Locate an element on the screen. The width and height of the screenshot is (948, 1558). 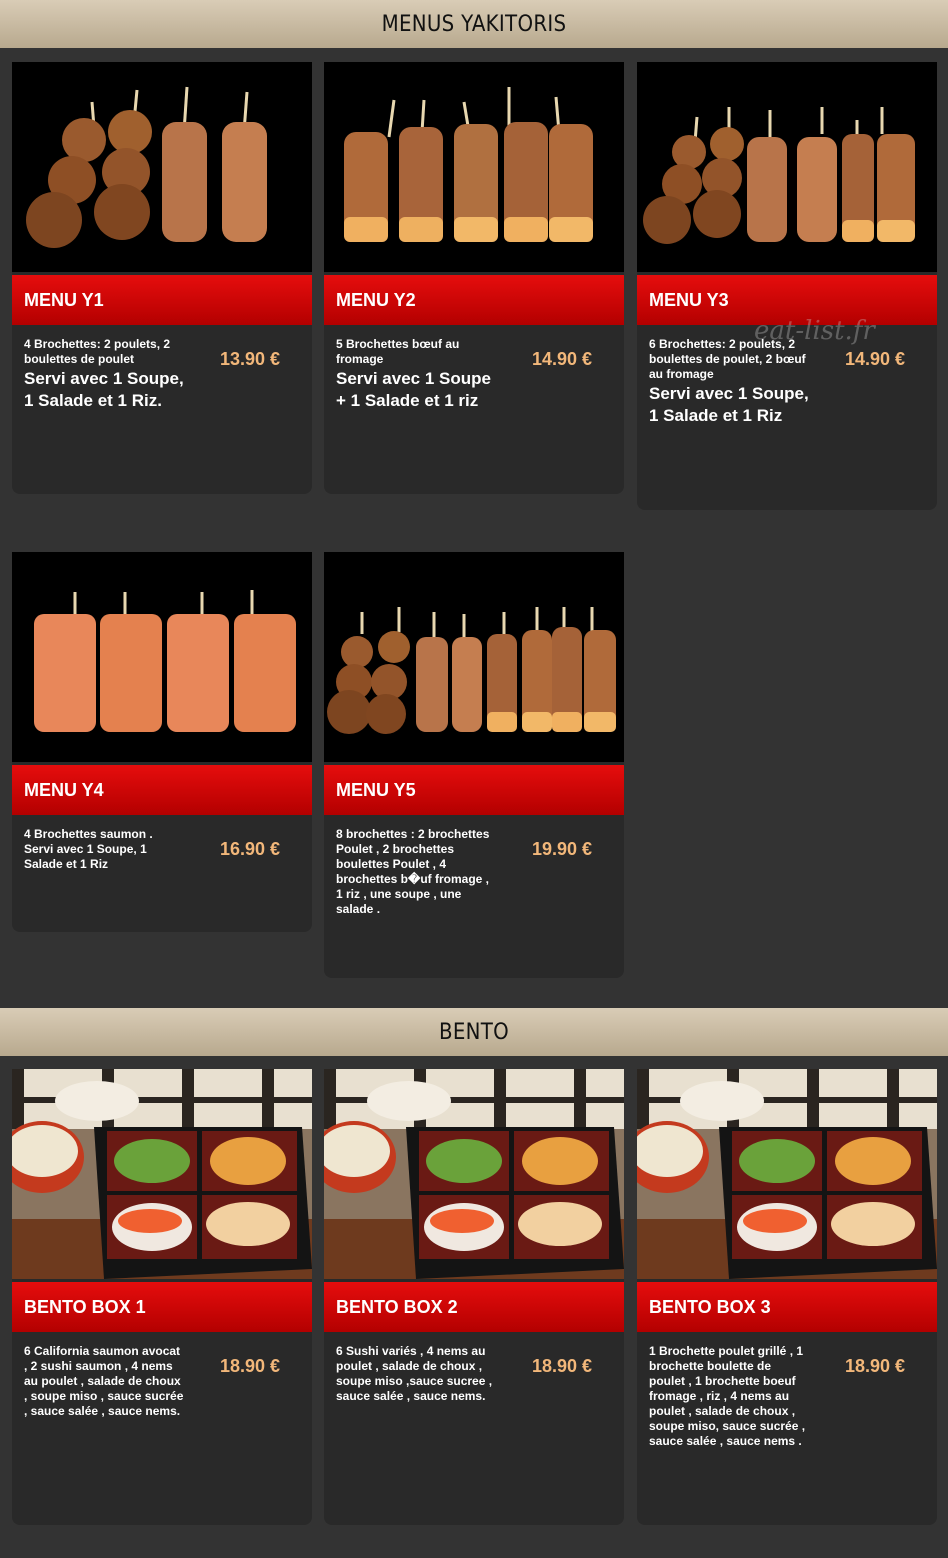
menu-title: MENU Y2 is located at coordinates (474, 300).